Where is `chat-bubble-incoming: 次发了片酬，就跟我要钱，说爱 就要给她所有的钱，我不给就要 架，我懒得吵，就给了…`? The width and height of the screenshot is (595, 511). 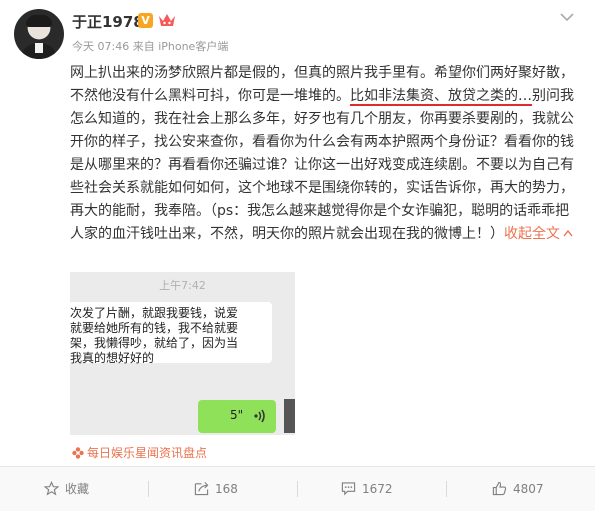 chat-bubble-incoming: 次发了片酬，就跟我要钱，说爱 就要给她所有的钱，我不给就要 架，我懒得吵，就给了… is located at coordinates (171, 333).